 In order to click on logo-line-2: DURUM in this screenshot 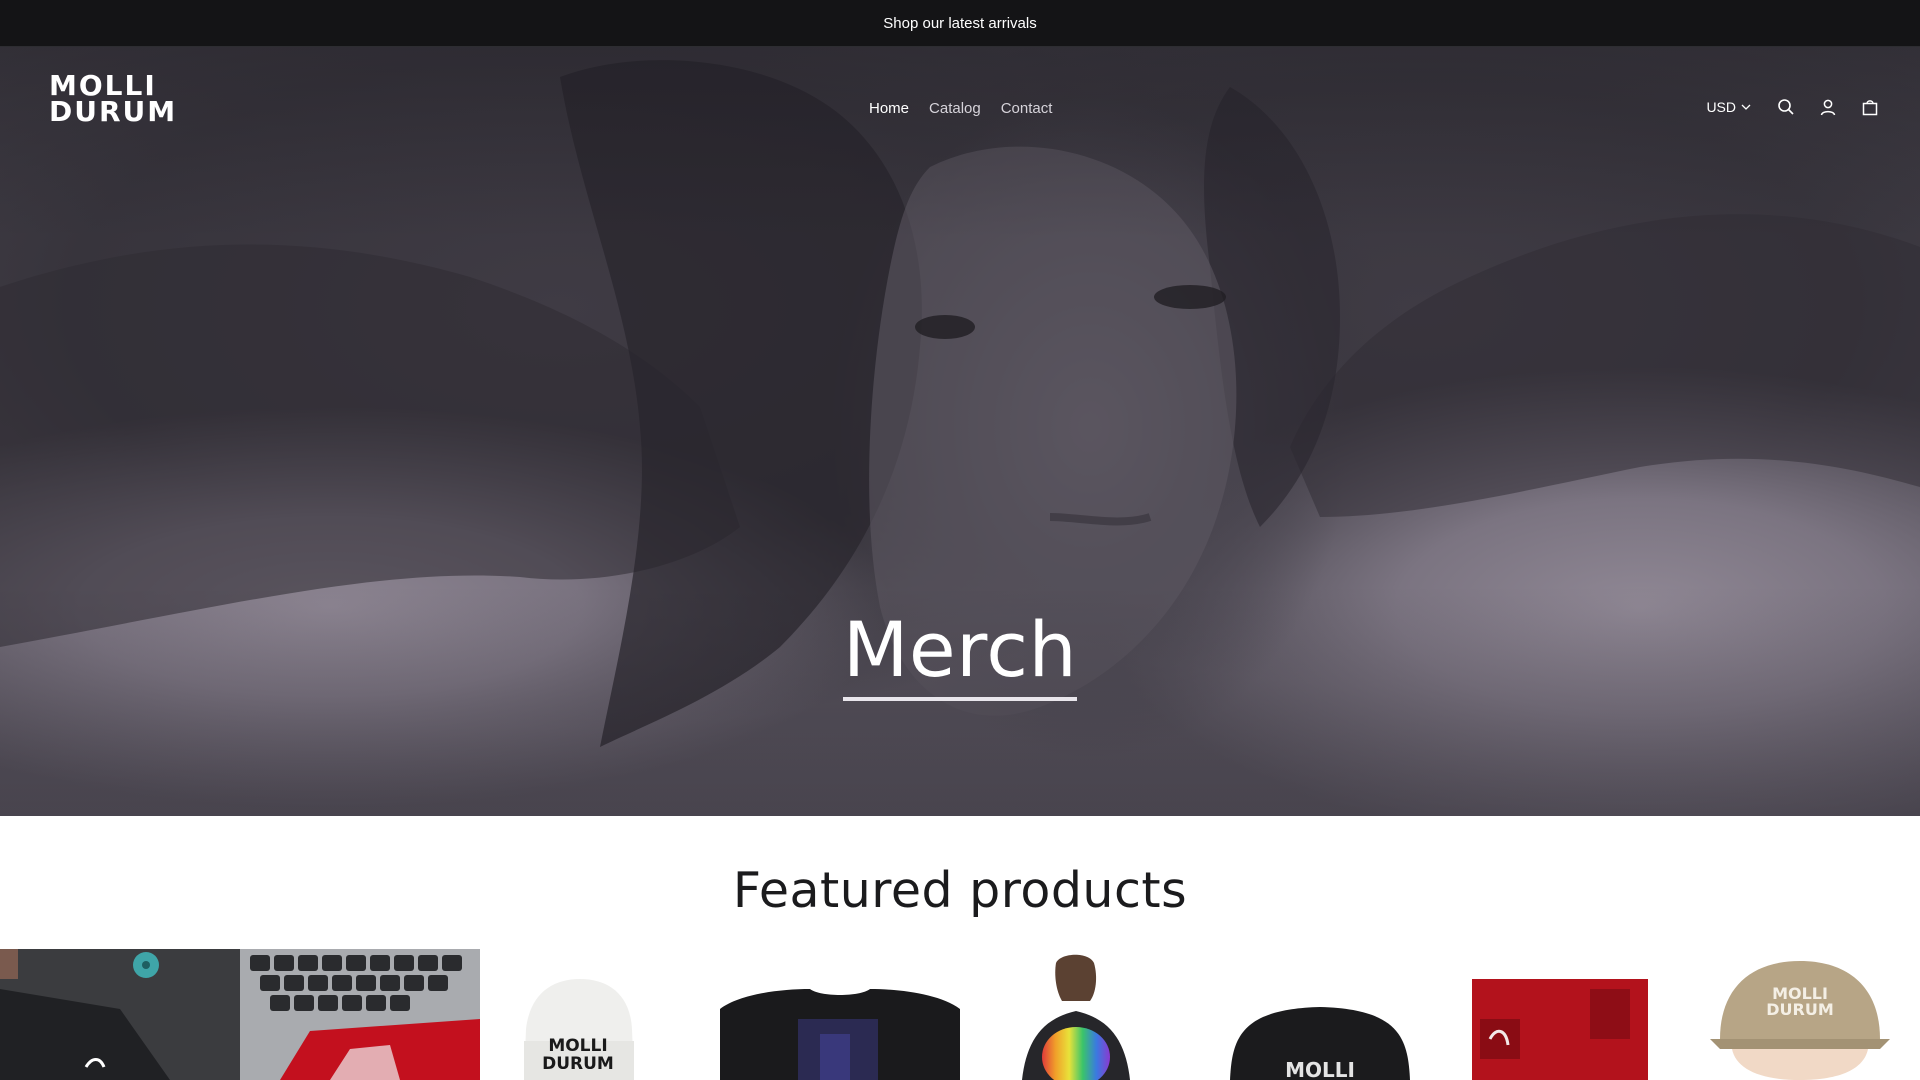, I will do `click(113, 111)`.